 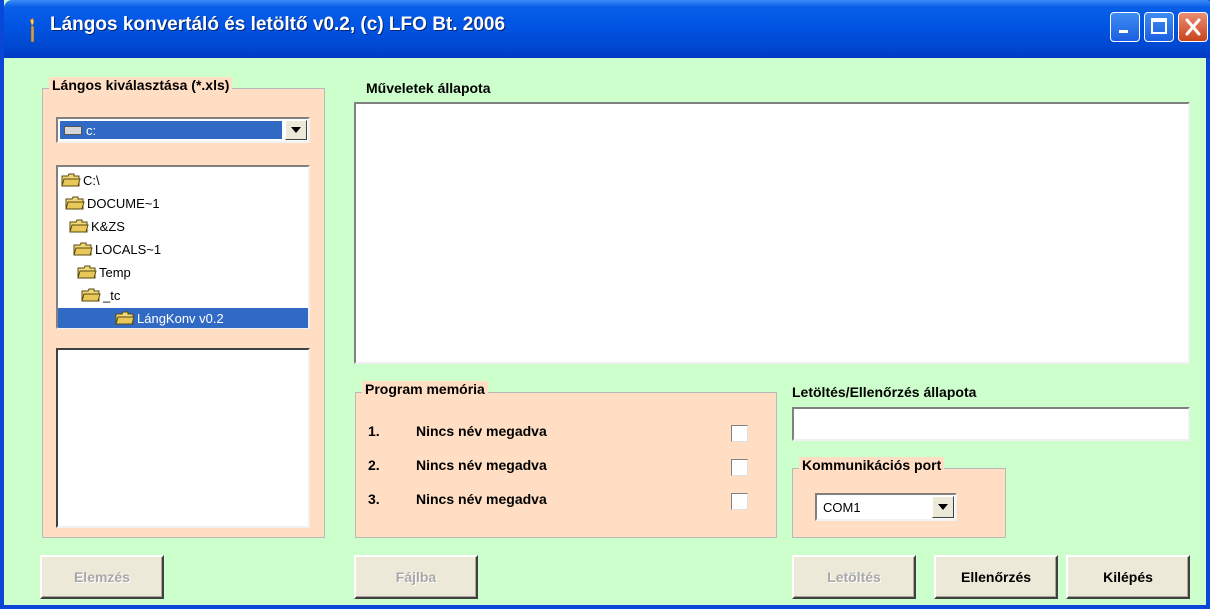 What do you see at coordinates (73, 130) in the screenshot?
I see `drive-icon` at bounding box center [73, 130].